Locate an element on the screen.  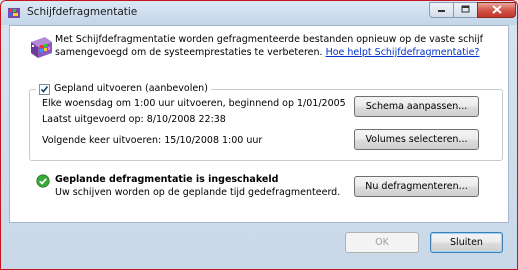
check-shield-icon is located at coordinates (43, 181).